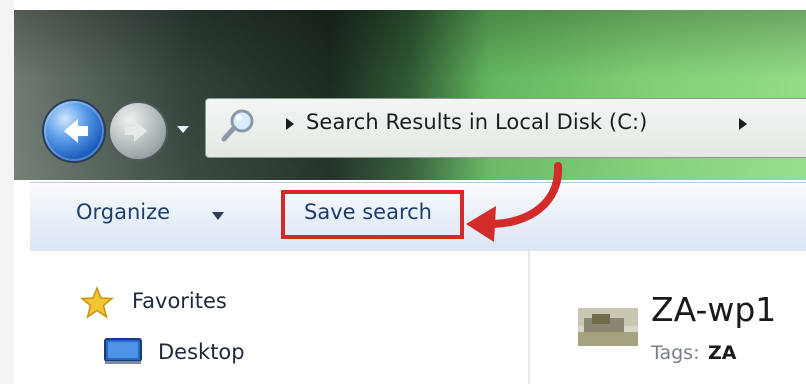 Image resolution: width=806 pixels, height=384 pixels. What do you see at coordinates (179, 301) in the screenshot?
I see `nav-item-favorites: Favorites` at bounding box center [179, 301].